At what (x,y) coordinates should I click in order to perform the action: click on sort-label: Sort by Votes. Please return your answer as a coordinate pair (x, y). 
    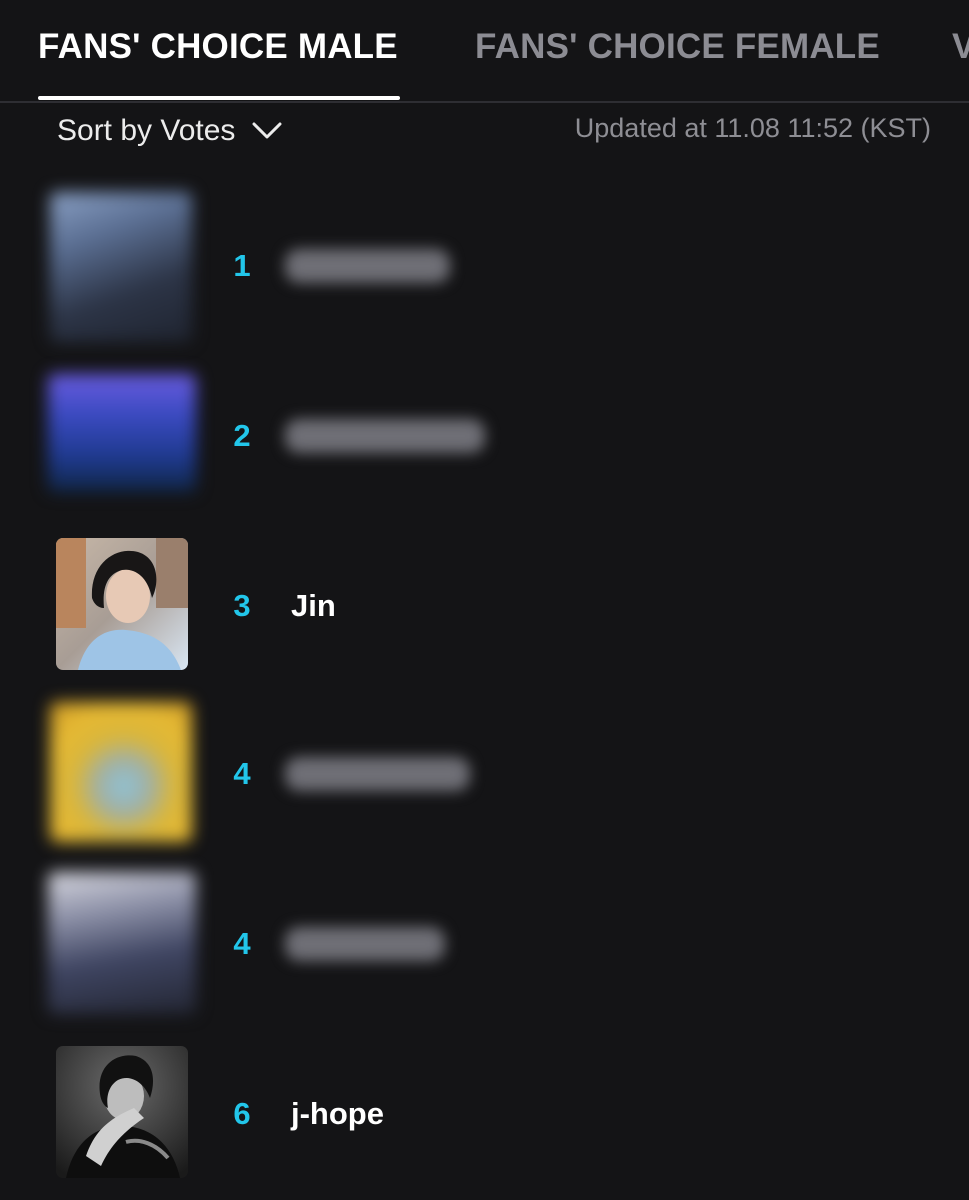
    Looking at the image, I should click on (146, 130).